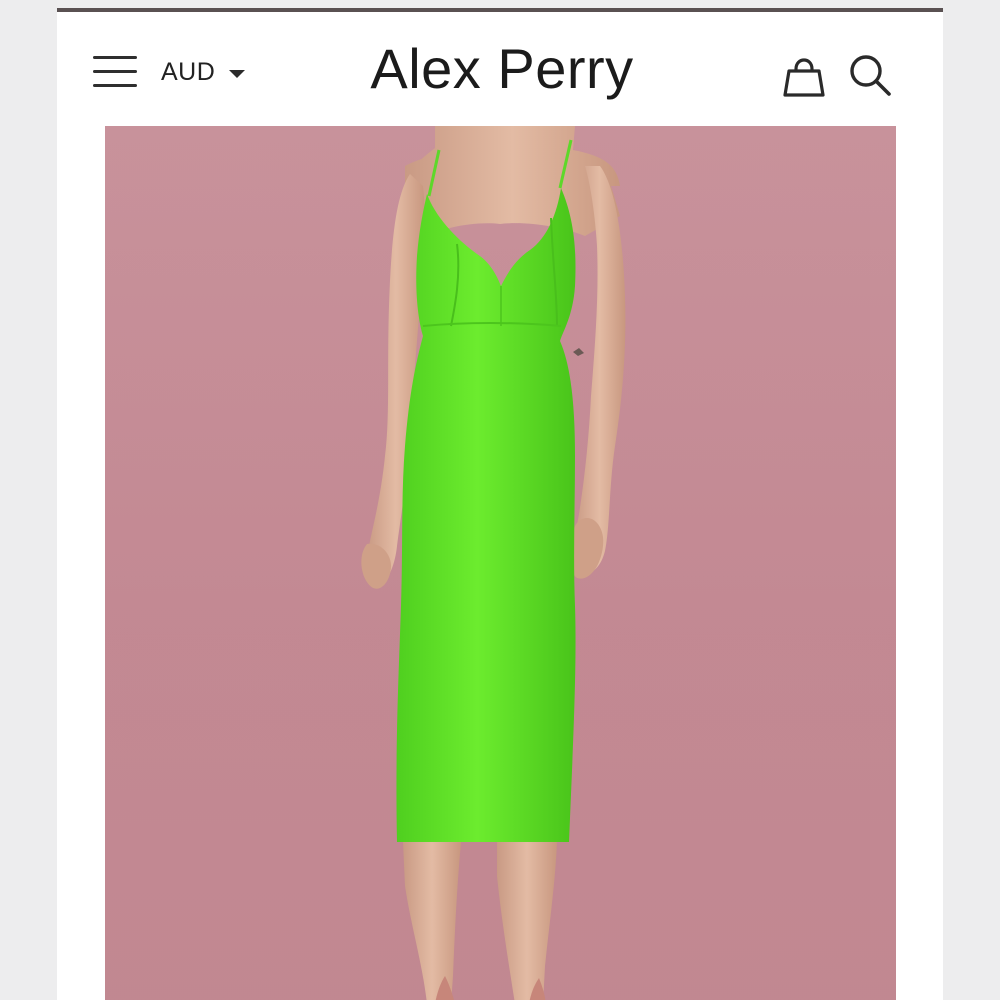 The width and height of the screenshot is (1000, 1000). What do you see at coordinates (28, 500) in the screenshot?
I see `left-margin` at bounding box center [28, 500].